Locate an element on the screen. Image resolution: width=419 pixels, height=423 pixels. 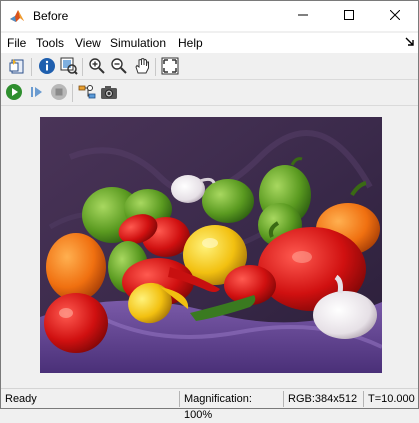
matlab-logo-icon is located at coordinates (17, 16).